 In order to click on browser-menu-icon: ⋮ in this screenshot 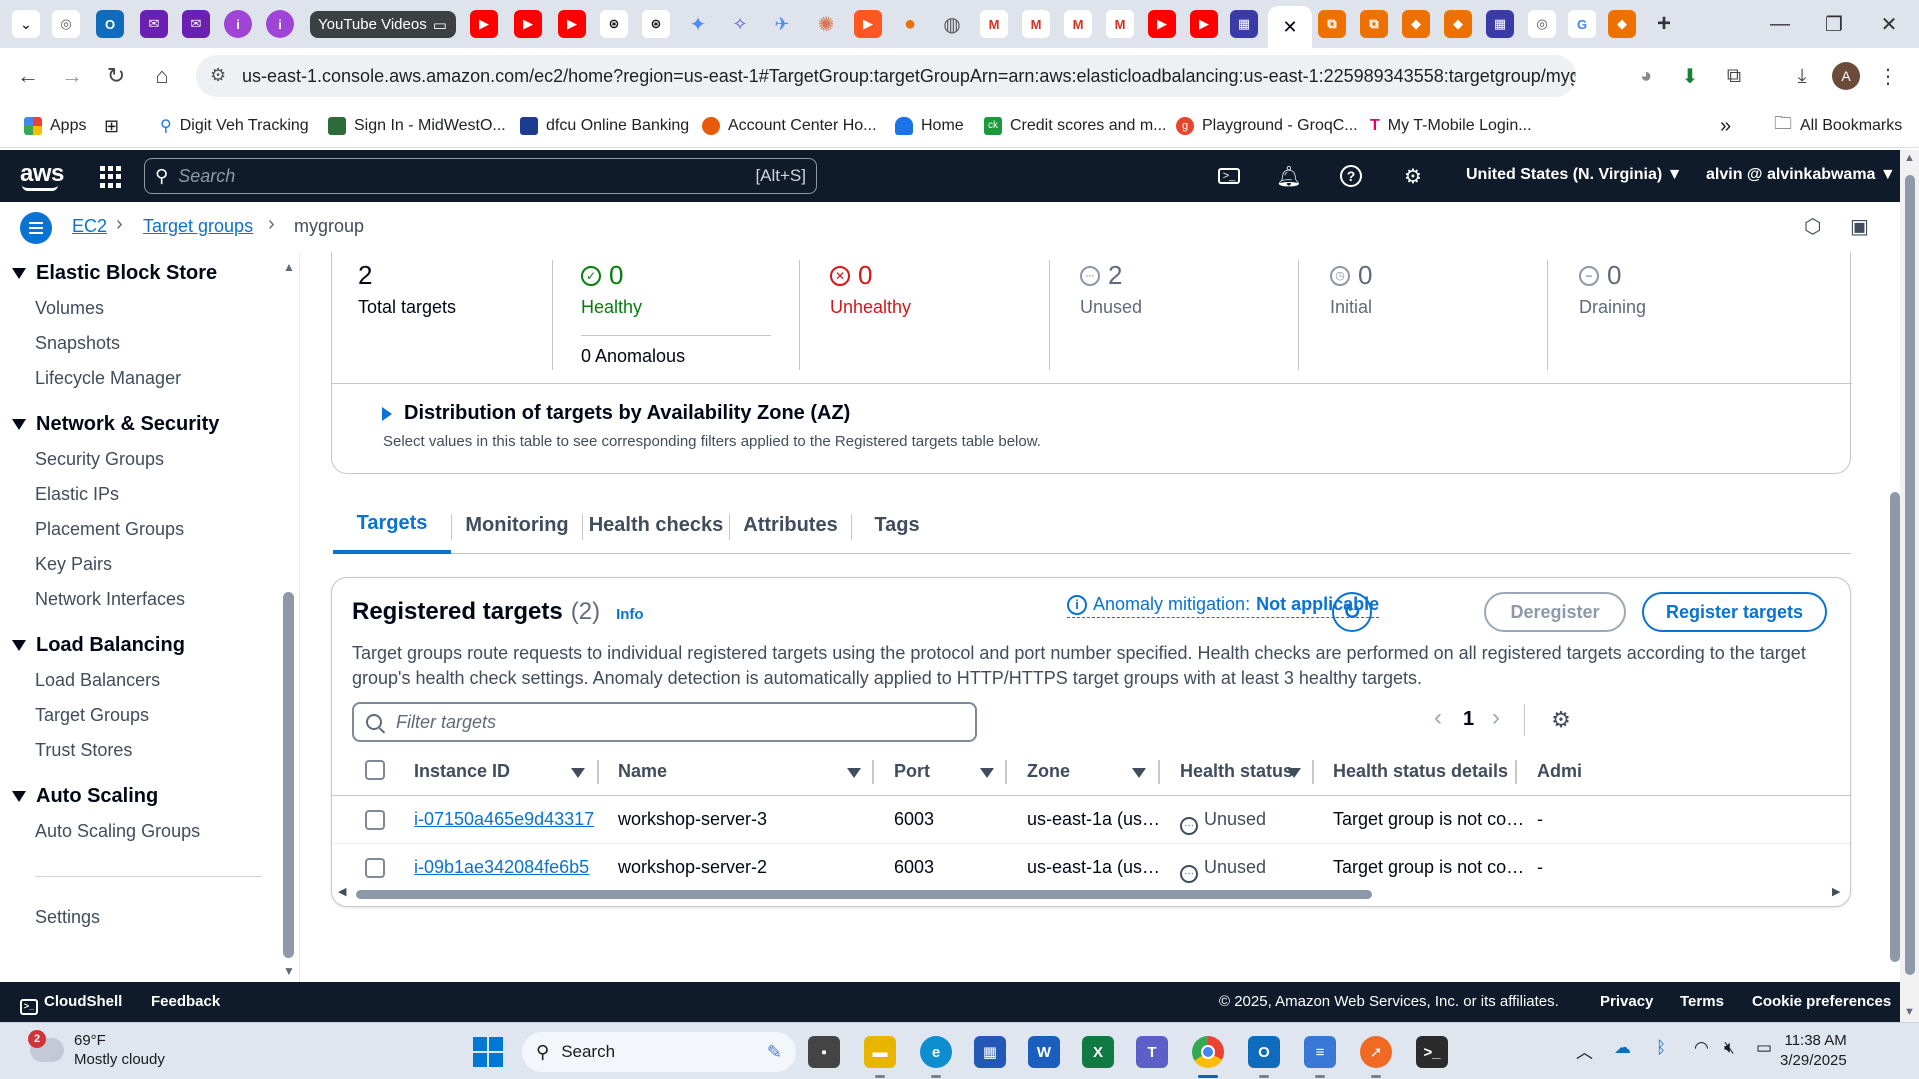, I will do `click(1888, 76)`.